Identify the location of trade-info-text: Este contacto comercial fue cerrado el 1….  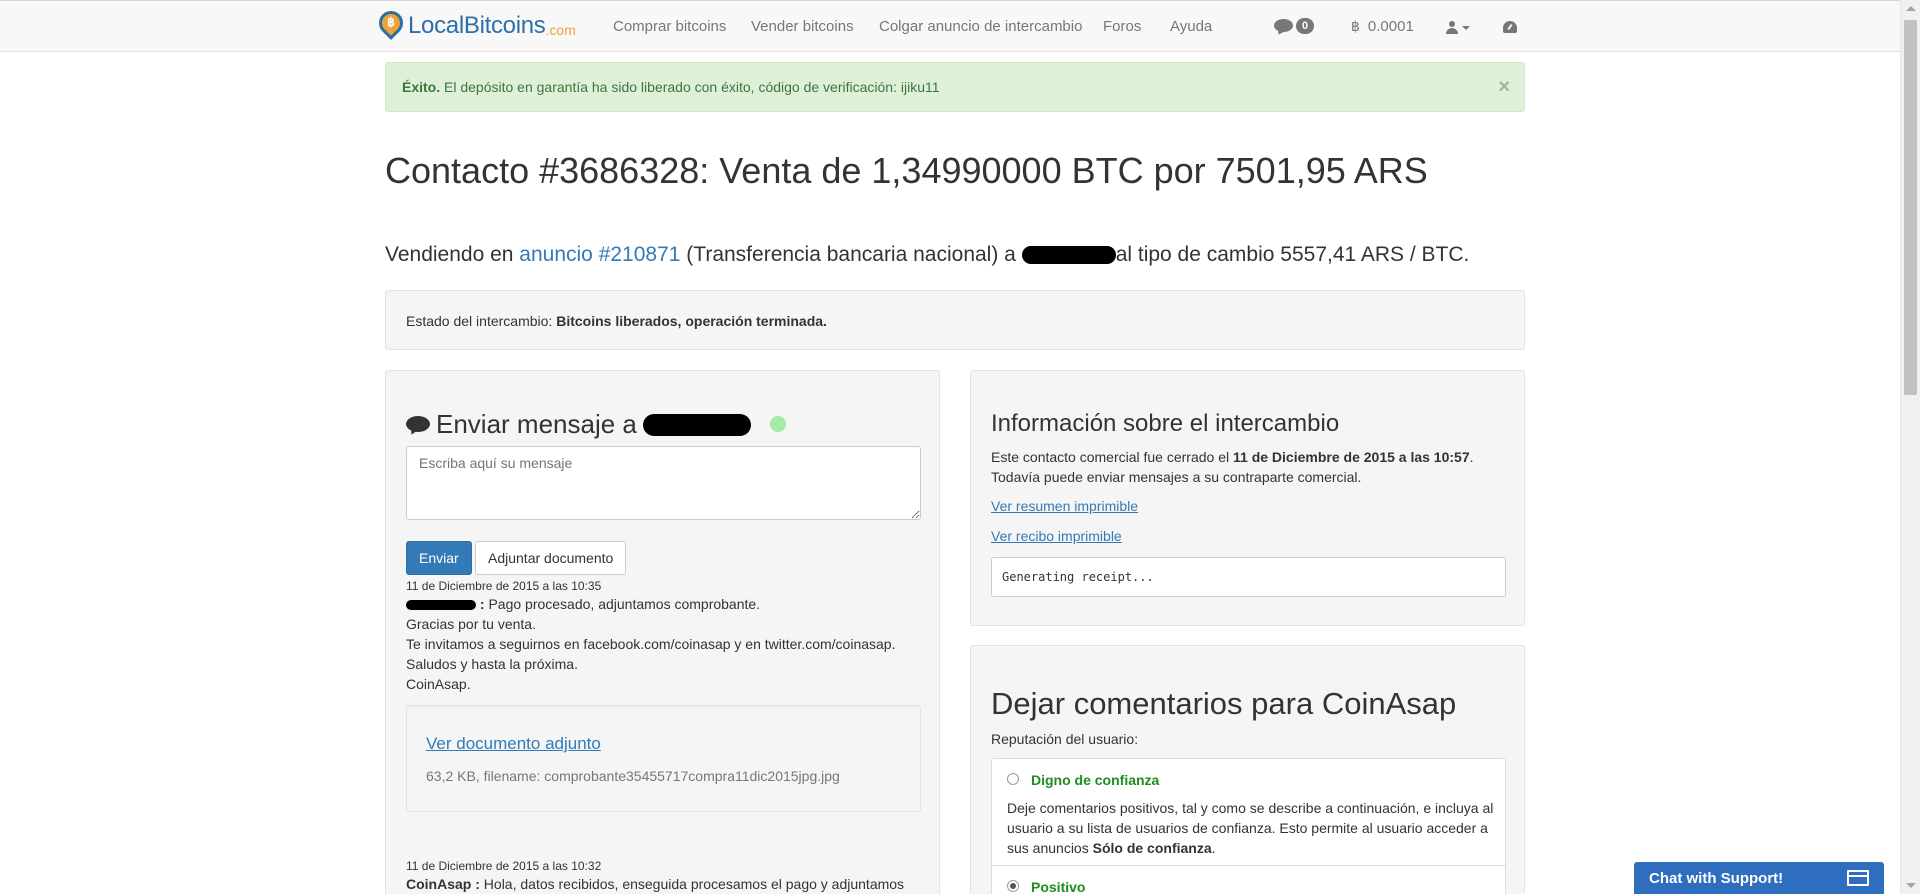
(1232, 467).